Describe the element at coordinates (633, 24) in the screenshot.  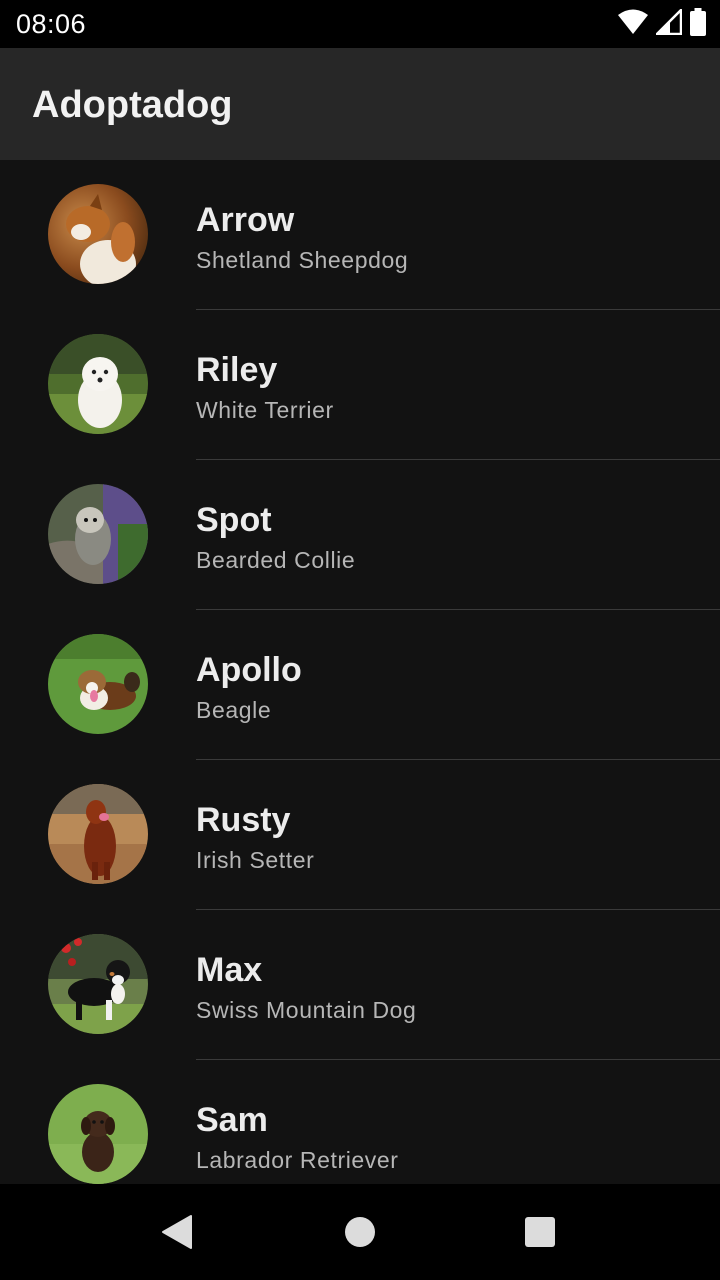
I see `wifi-icon` at that location.